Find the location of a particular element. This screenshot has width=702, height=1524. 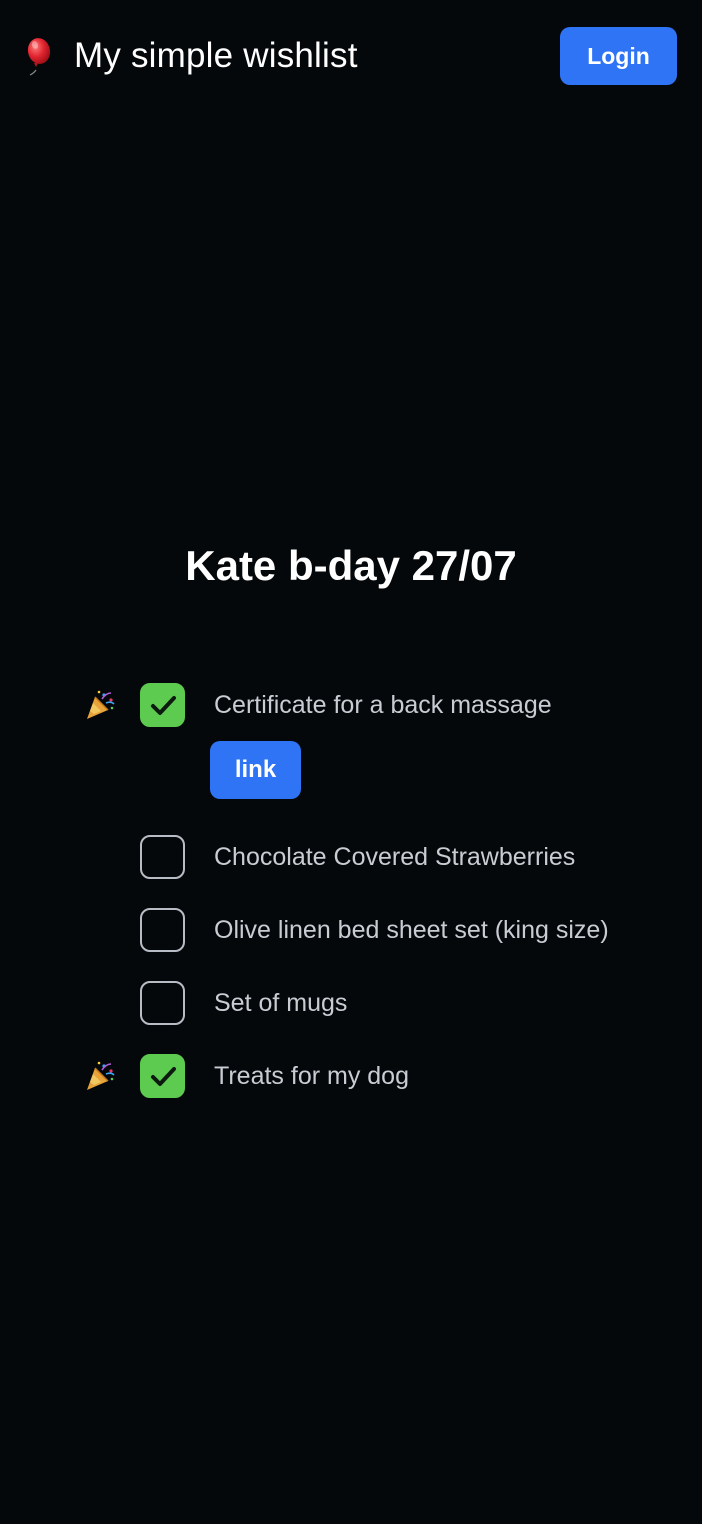

list-item: Chocolate Covered Strawberries is located at coordinates (351, 857).